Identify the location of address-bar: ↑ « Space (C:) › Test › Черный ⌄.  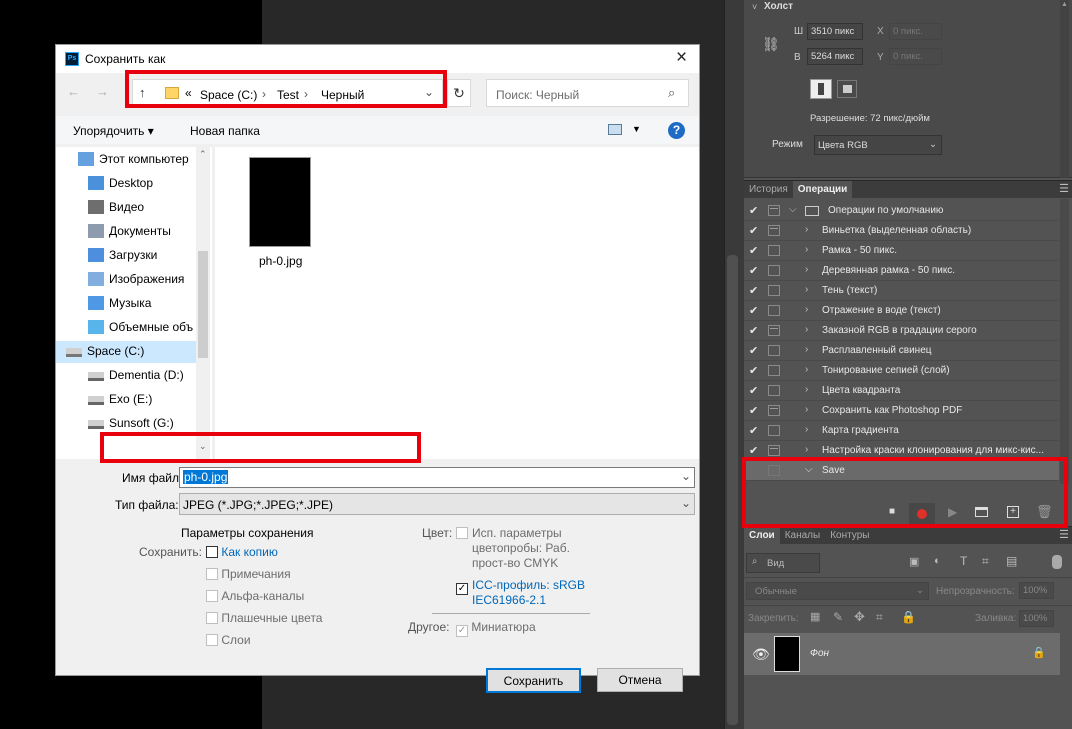
(287, 93).